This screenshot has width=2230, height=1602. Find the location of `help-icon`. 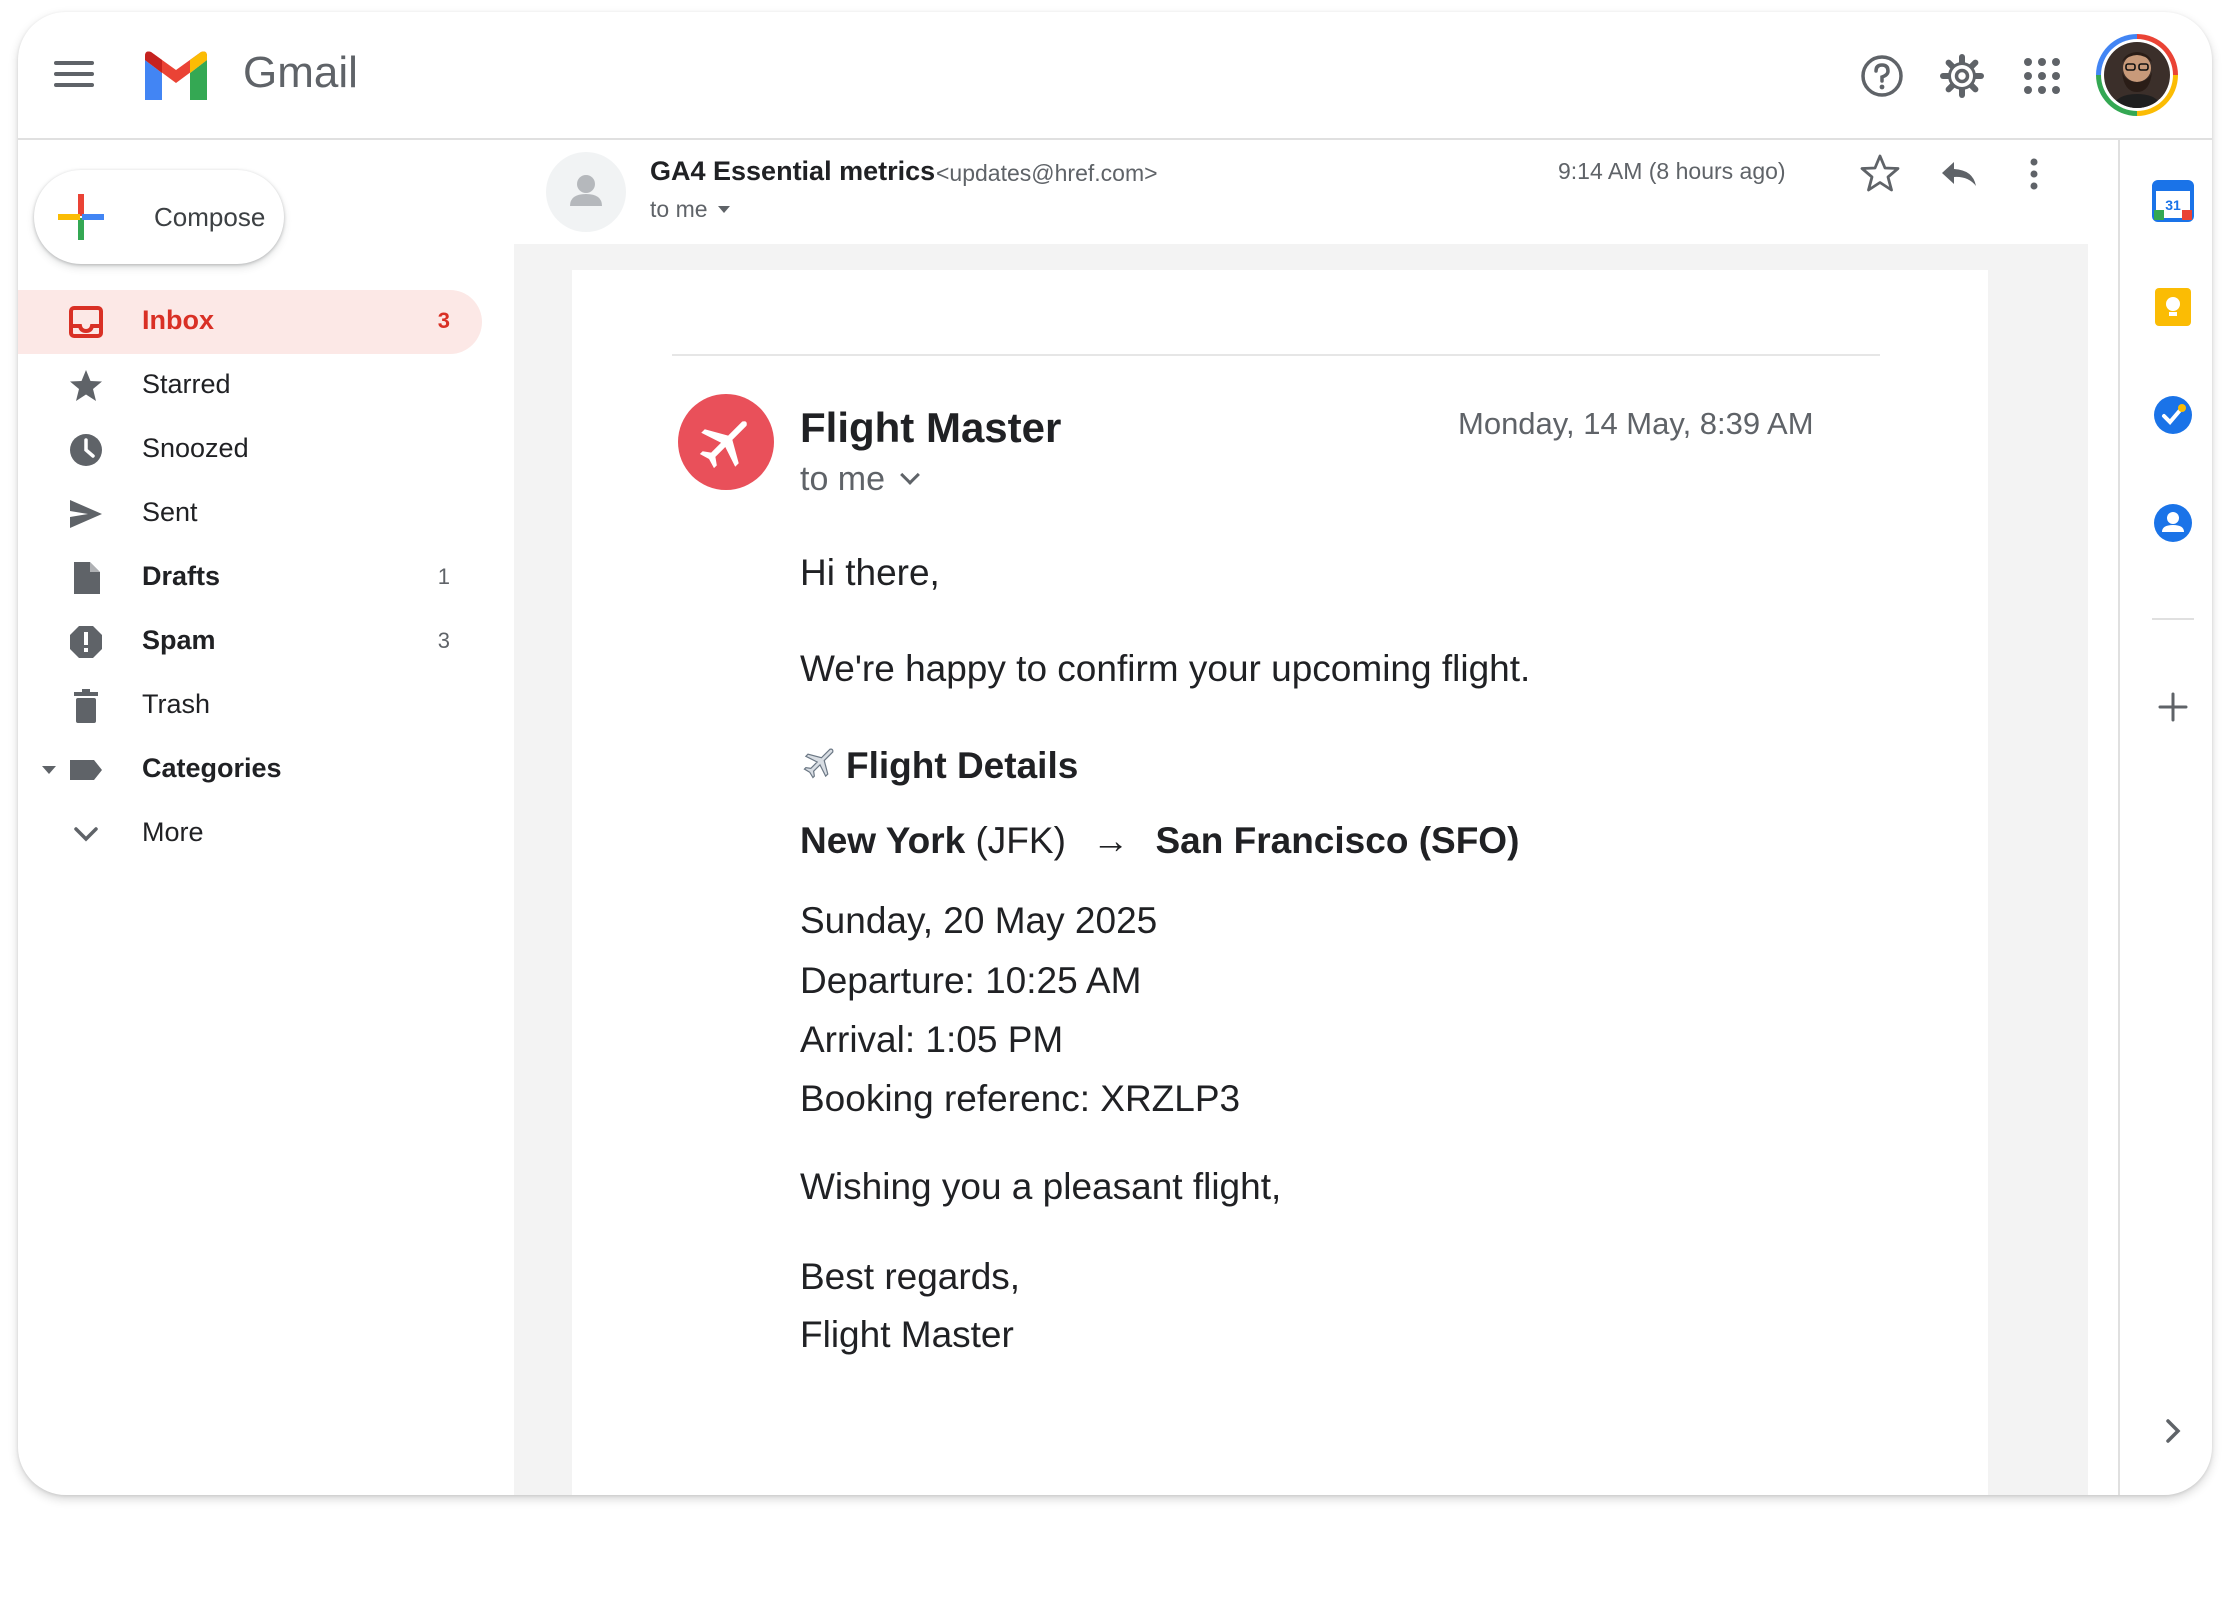

help-icon is located at coordinates (1882, 76).